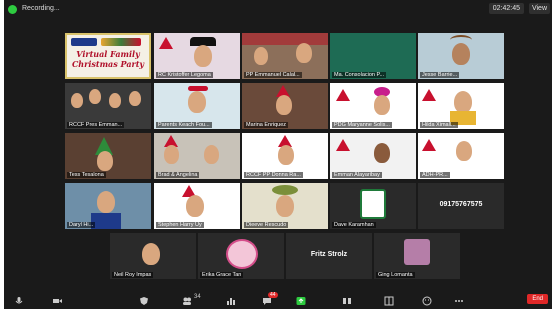  Describe the element at coordinates (19, 298) in the screenshot. I see `mic-icon` at that location.